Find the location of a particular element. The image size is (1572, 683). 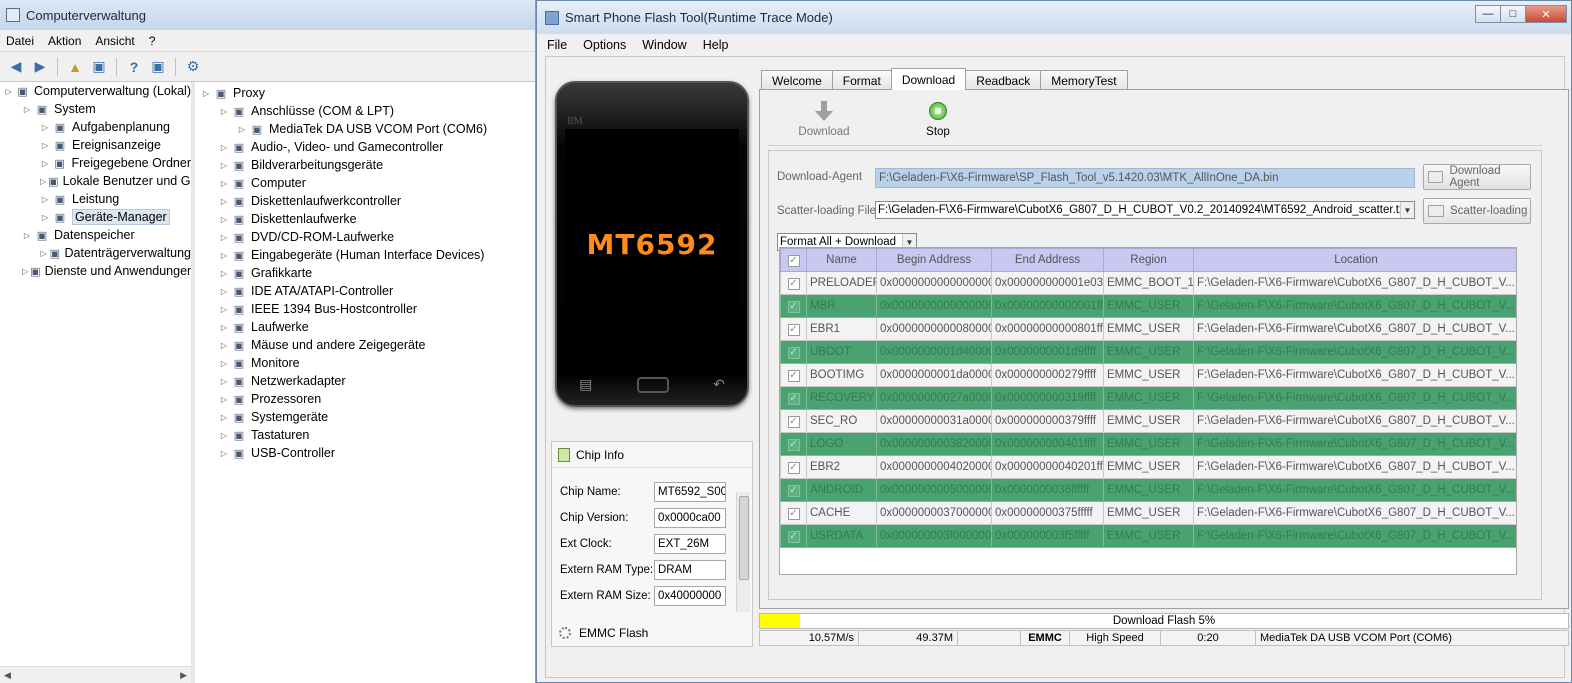

close-icon: ✕ is located at coordinates (1546, 14).